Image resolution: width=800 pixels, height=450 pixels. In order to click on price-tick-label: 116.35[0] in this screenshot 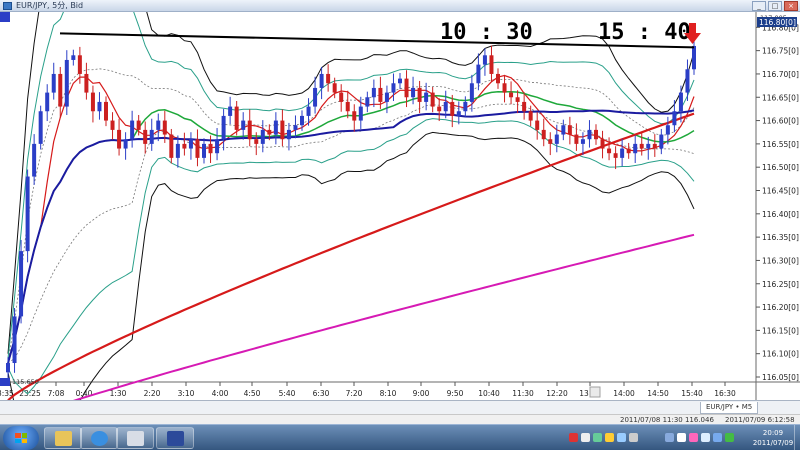, I will do `click(780, 237)`.